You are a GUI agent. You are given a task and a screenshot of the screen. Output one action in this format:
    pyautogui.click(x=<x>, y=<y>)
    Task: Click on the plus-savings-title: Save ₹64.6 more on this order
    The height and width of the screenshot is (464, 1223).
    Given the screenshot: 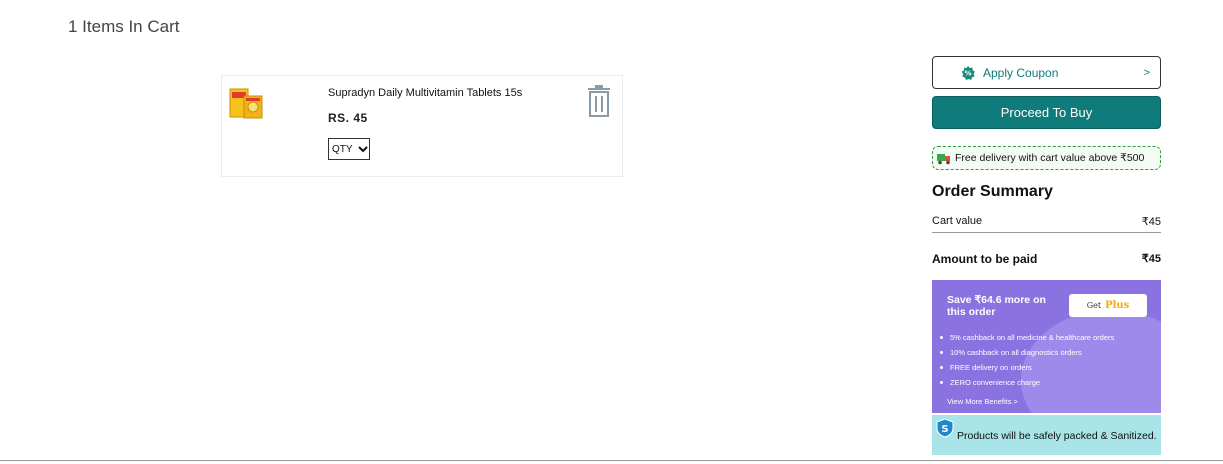 What is the action you would take?
    pyautogui.click(x=996, y=306)
    